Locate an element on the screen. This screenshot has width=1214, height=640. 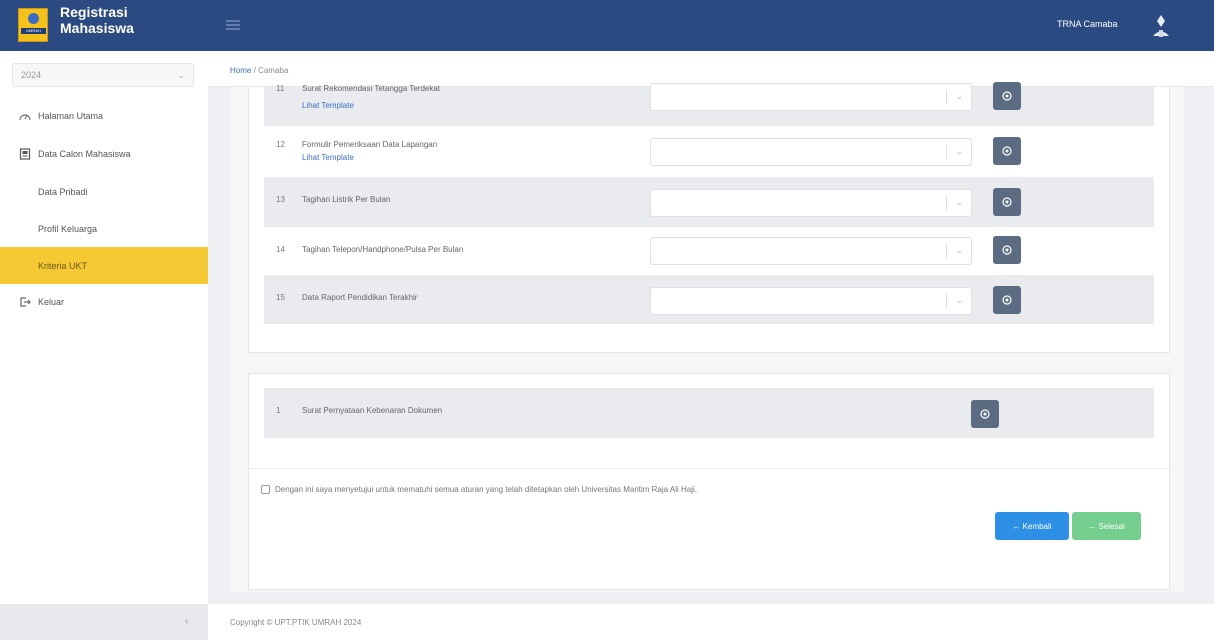
sidebar-item-profil-keluarga: Profil Keluarga is located at coordinates (104, 228).